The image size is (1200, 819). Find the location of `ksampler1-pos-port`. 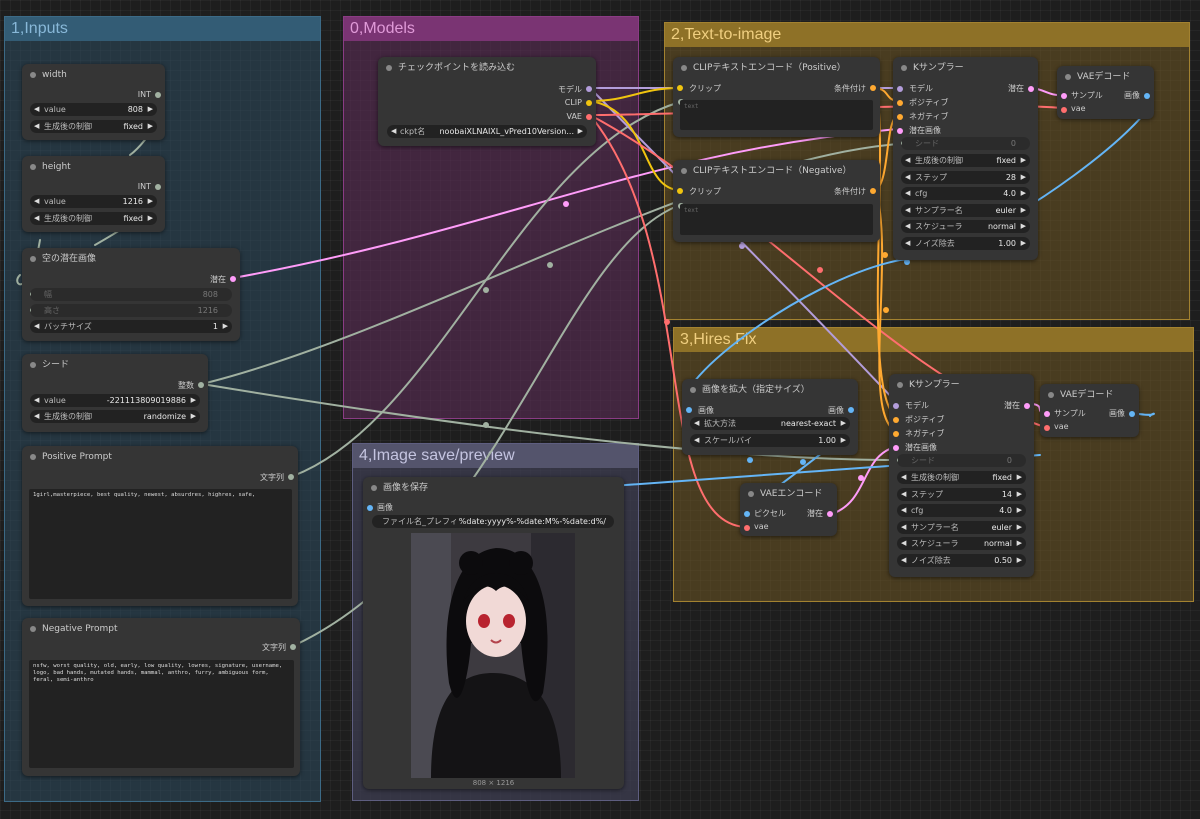

ksampler1-pos-port is located at coordinates (900, 103).